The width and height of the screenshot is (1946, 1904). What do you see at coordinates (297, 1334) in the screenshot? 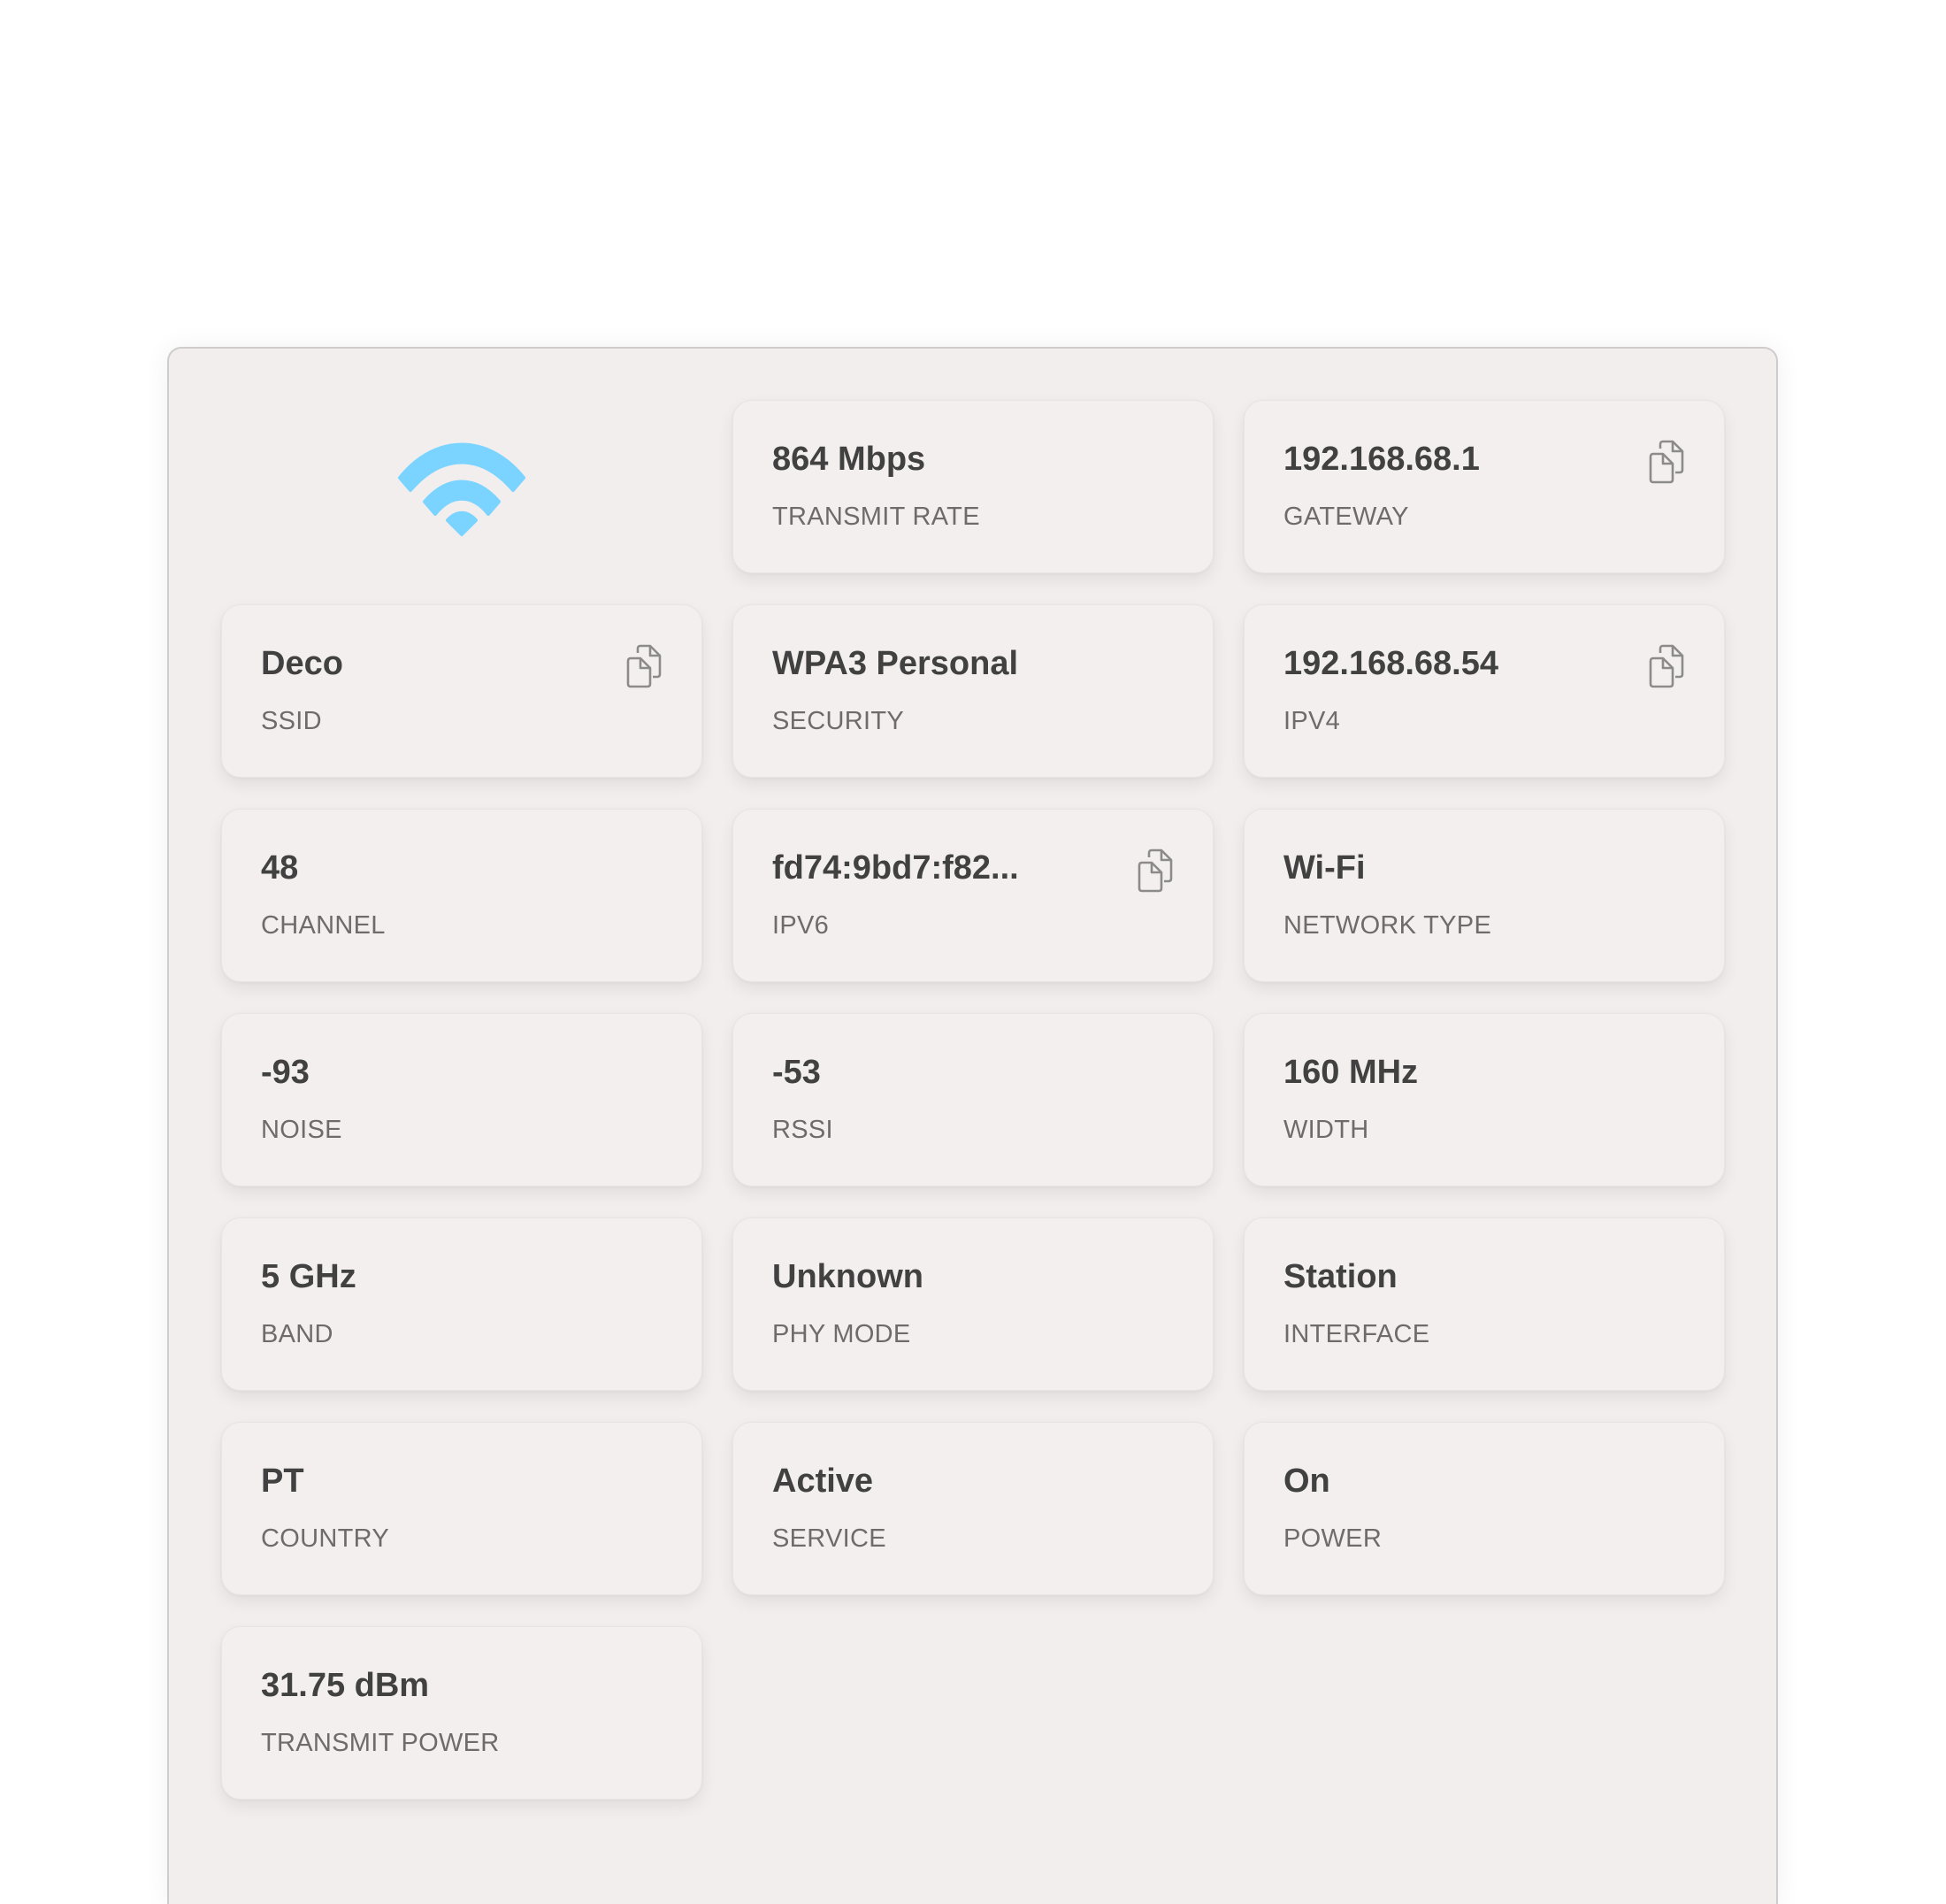
I see `band-label: BAND` at bounding box center [297, 1334].